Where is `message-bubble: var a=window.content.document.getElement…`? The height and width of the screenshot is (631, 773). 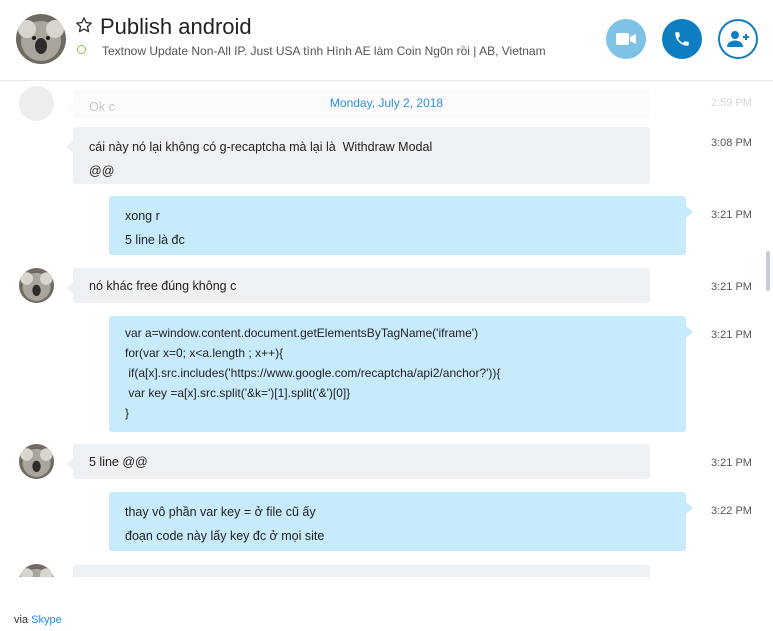
message-bubble: var a=window.content.document.getElement… is located at coordinates (401, 374).